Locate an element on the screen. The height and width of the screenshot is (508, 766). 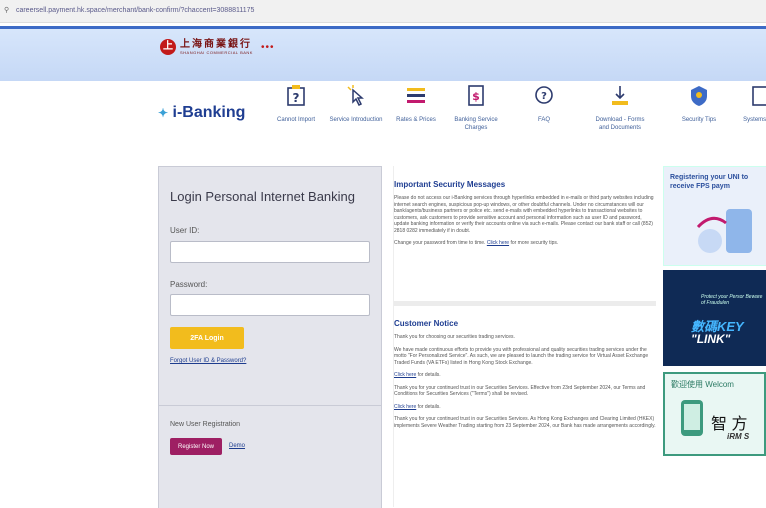
user-id-label: User ID: is located at coordinates (185, 230).